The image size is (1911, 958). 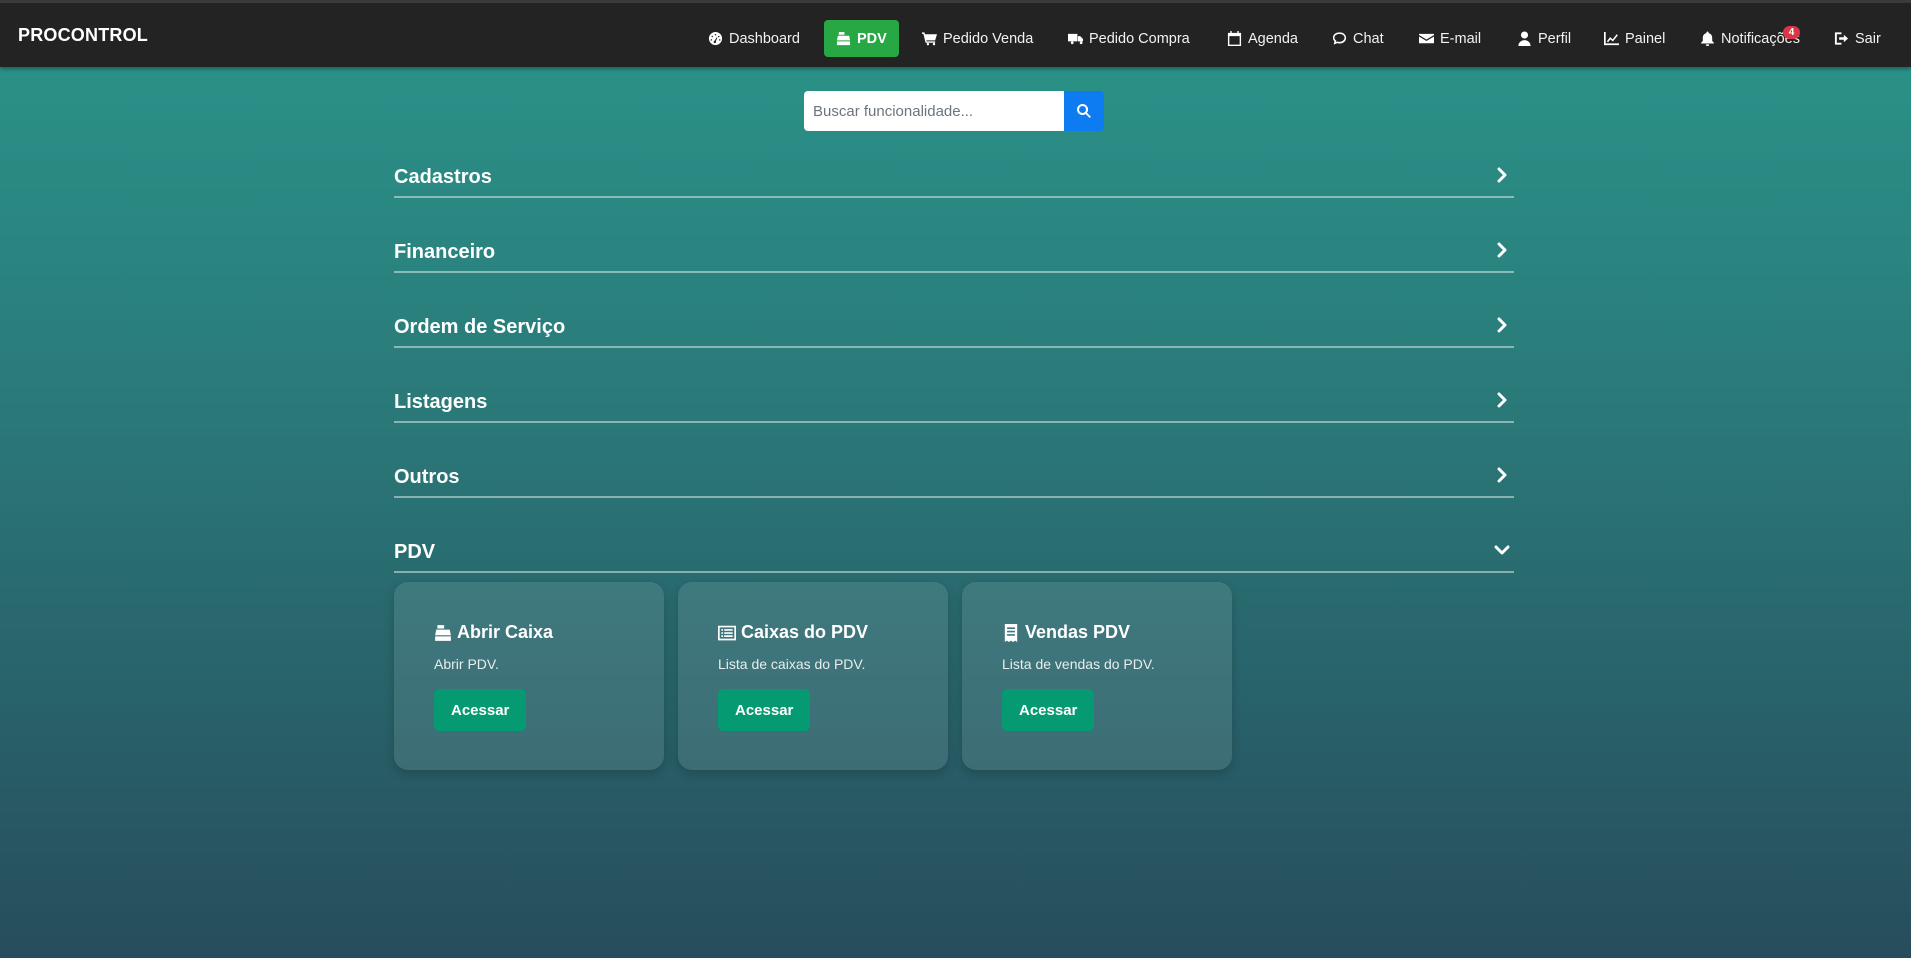 What do you see at coordinates (715, 38) in the screenshot?
I see `dashboard-icon` at bounding box center [715, 38].